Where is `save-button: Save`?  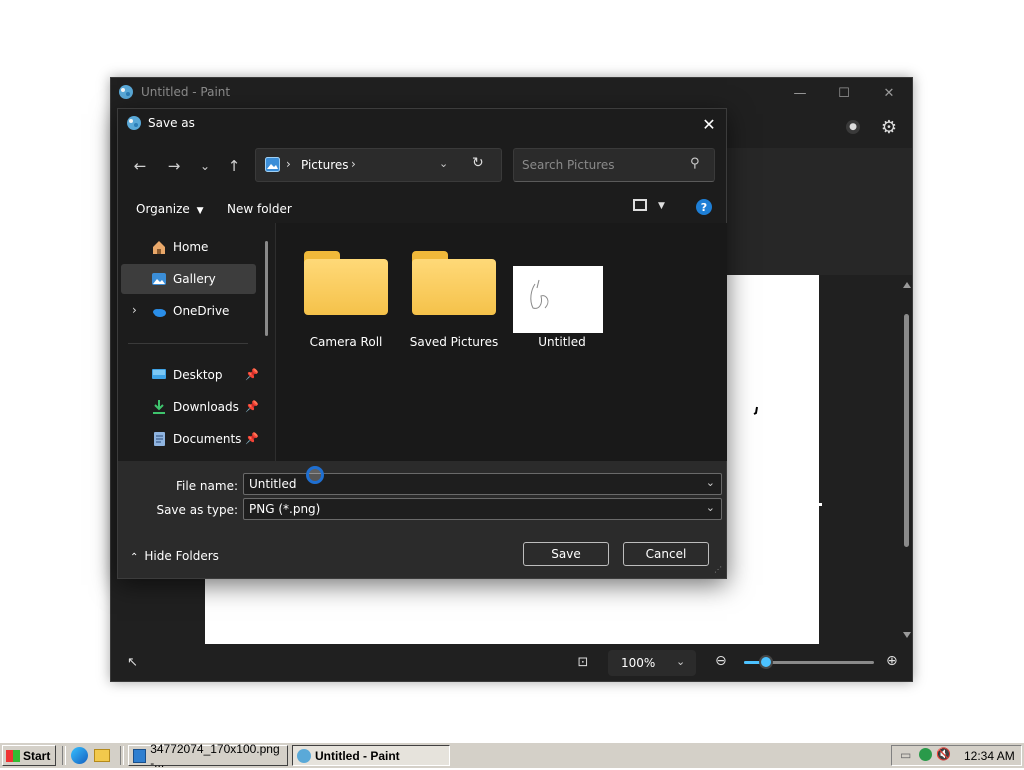 save-button: Save is located at coordinates (566, 554).